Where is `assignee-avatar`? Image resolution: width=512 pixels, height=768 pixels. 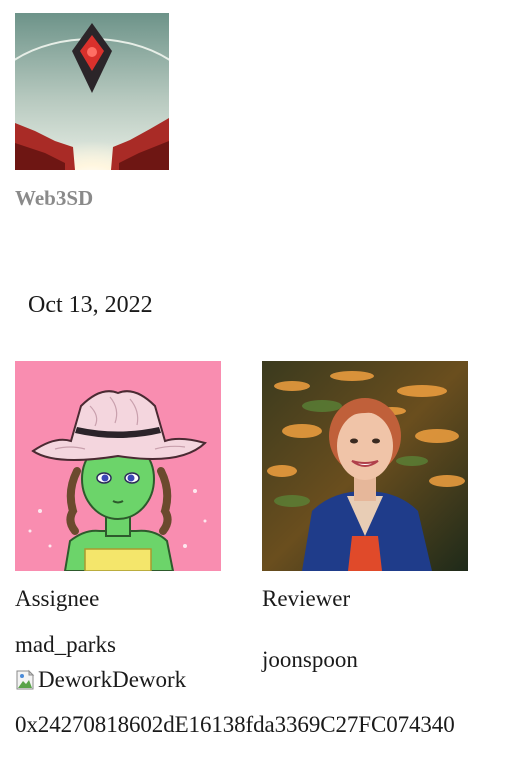 assignee-avatar is located at coordinates (118, 466).